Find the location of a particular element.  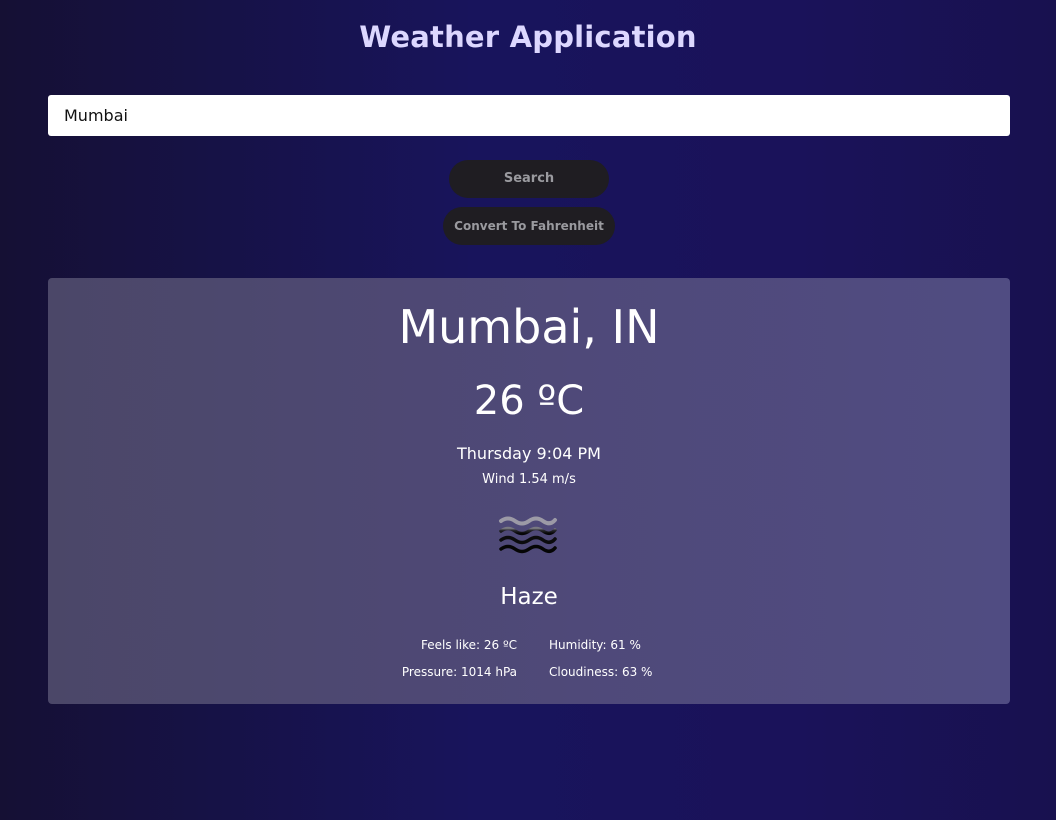

city-search-input is located at coordinates (529, 115).